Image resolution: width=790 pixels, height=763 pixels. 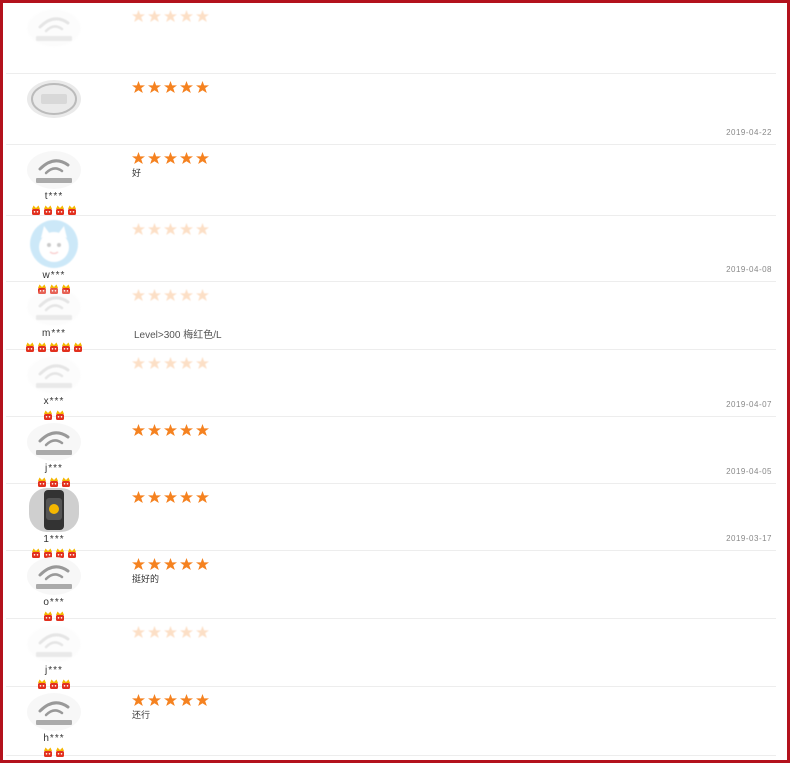 What do you see at coordinates (54, 317) in the screenshot?
I see `reviewer-info: m***` at bounding box center [54, 317].